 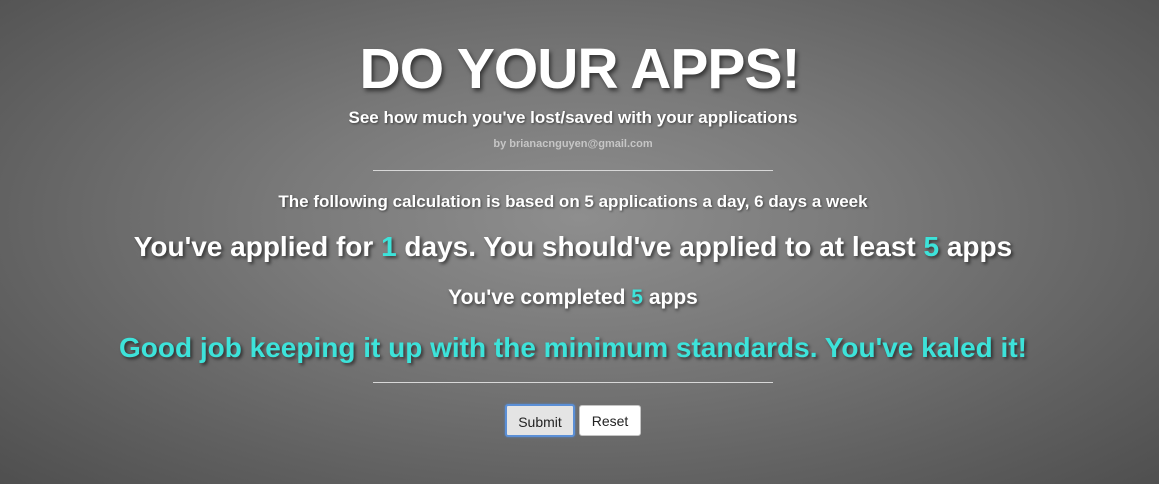 I want to click on apps-expected-count: 5, so click(x=931, y=246).